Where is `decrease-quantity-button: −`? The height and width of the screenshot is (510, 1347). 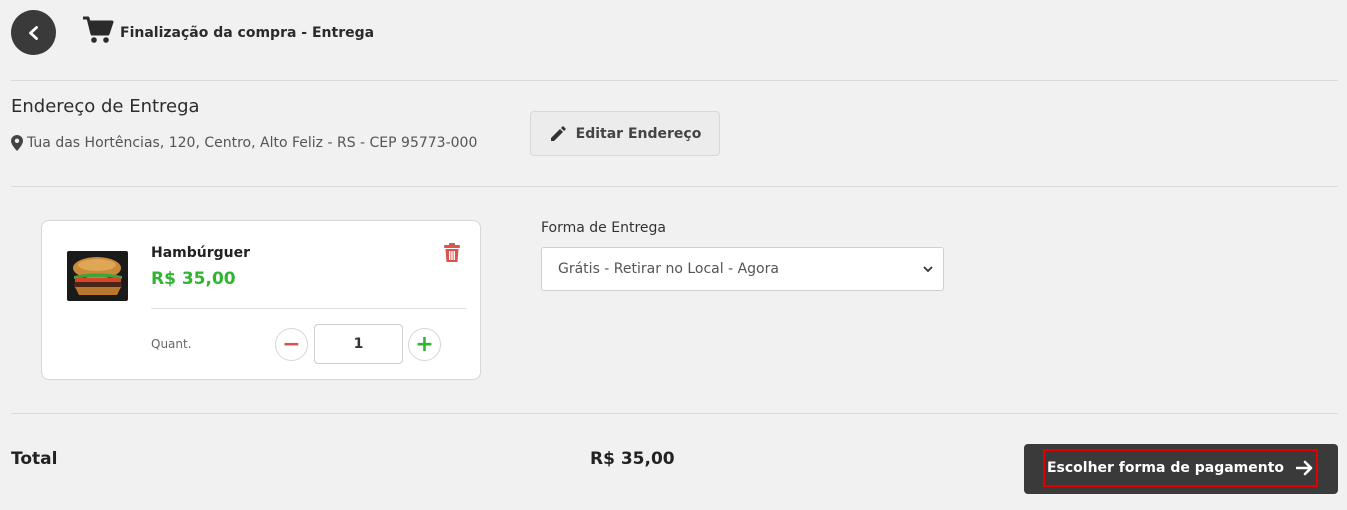
decrease-quantity-button: − is located at coordinates (291, 344).